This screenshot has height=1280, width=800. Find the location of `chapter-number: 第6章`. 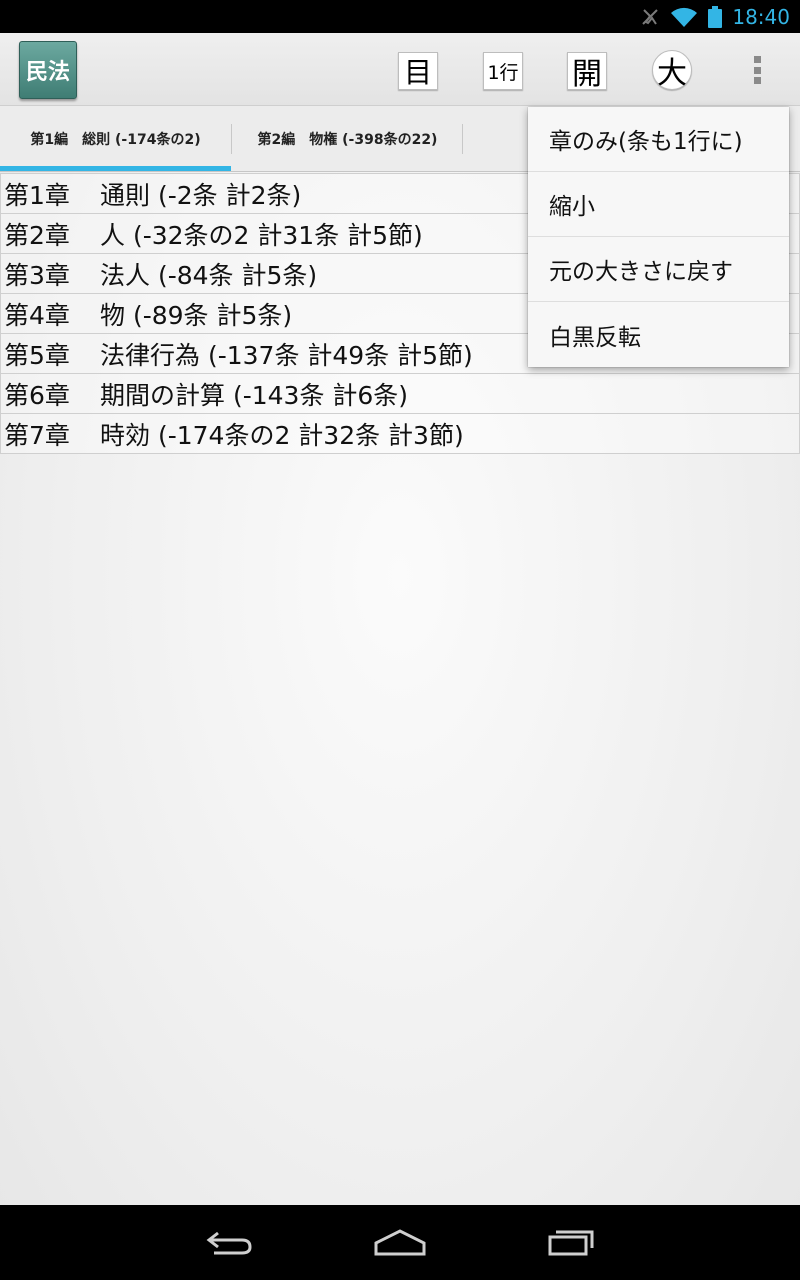

chapter-number: 第6章 is located at coordinates (37, 395).